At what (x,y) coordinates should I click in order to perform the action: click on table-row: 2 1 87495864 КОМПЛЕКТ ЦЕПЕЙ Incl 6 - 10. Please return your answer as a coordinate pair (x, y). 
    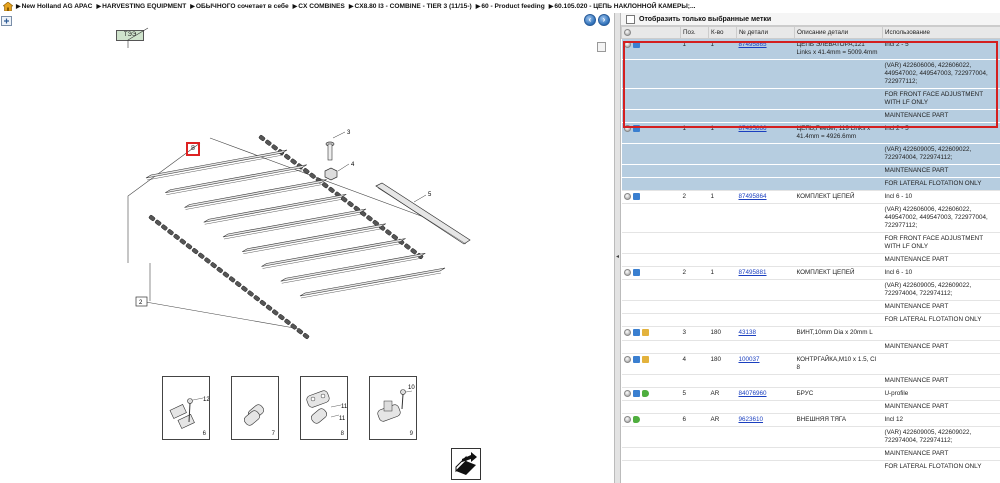
    Looking at the image, I should click on (810, 196).